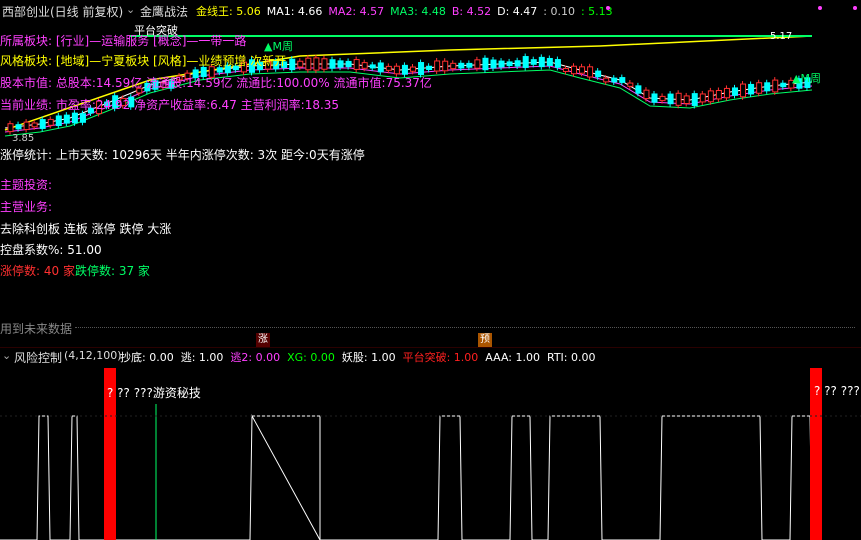 Image resolution: width=861 pixels, height=540 pixels. What do you see at coordinates (440, 357) in the screenshot?
I see `lower-readout-5: 平台突破: 1.00` at bounding box center [440, 357].